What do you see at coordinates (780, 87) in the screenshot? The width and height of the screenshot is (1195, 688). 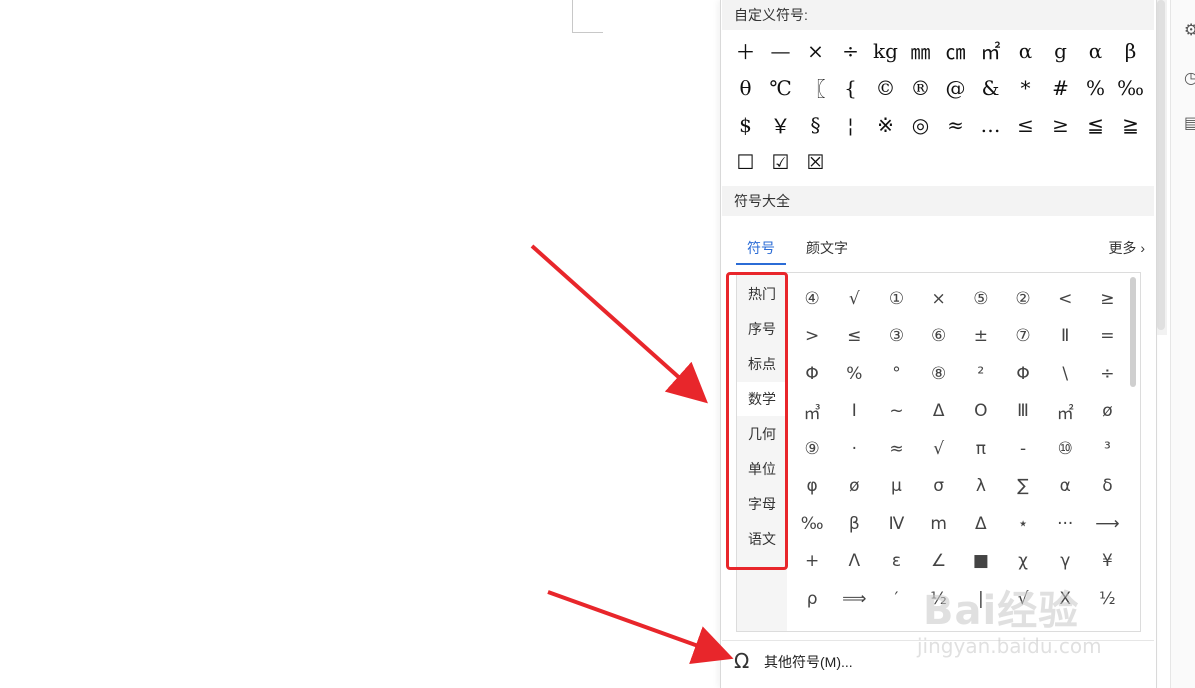 I see `custom-symbol: ℃` at bounding box center [780, 87].